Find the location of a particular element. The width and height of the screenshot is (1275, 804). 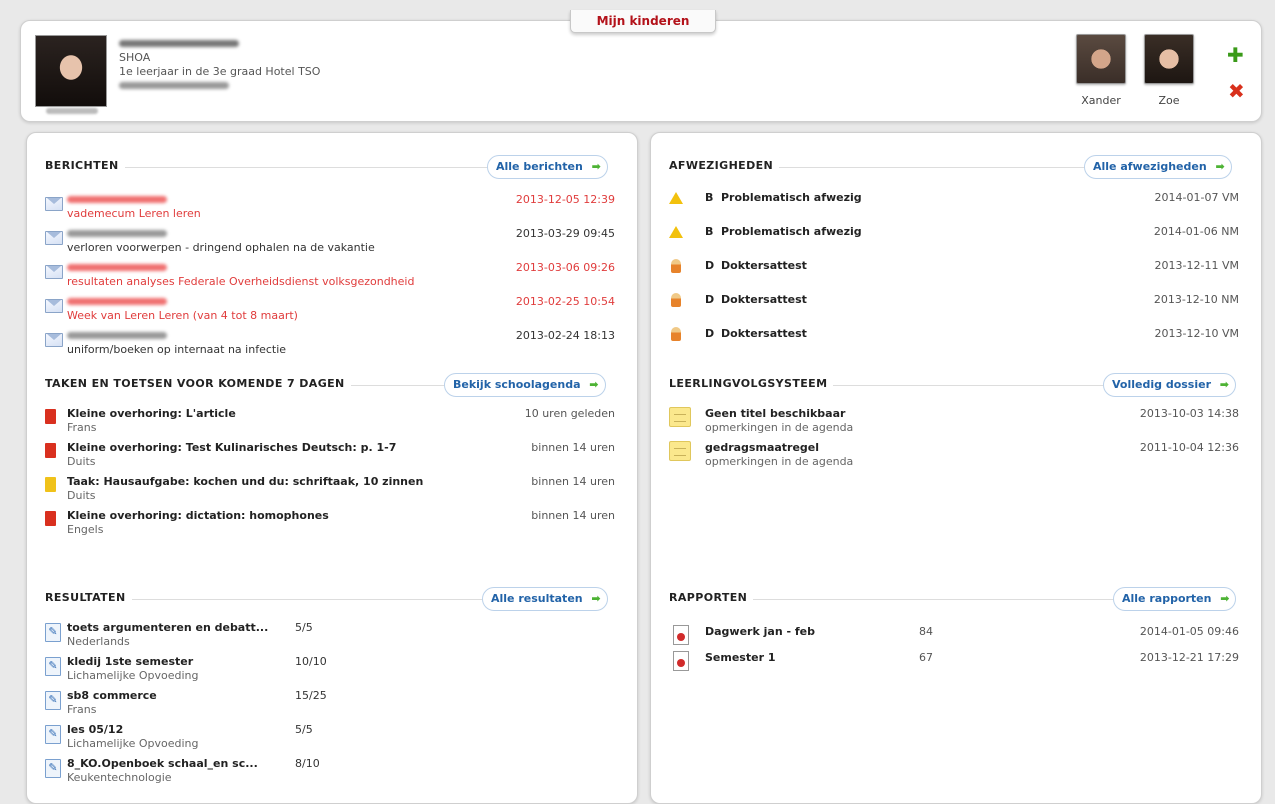

message-date: 2013-03-06 09:26 is located at coordinates (565, 267).